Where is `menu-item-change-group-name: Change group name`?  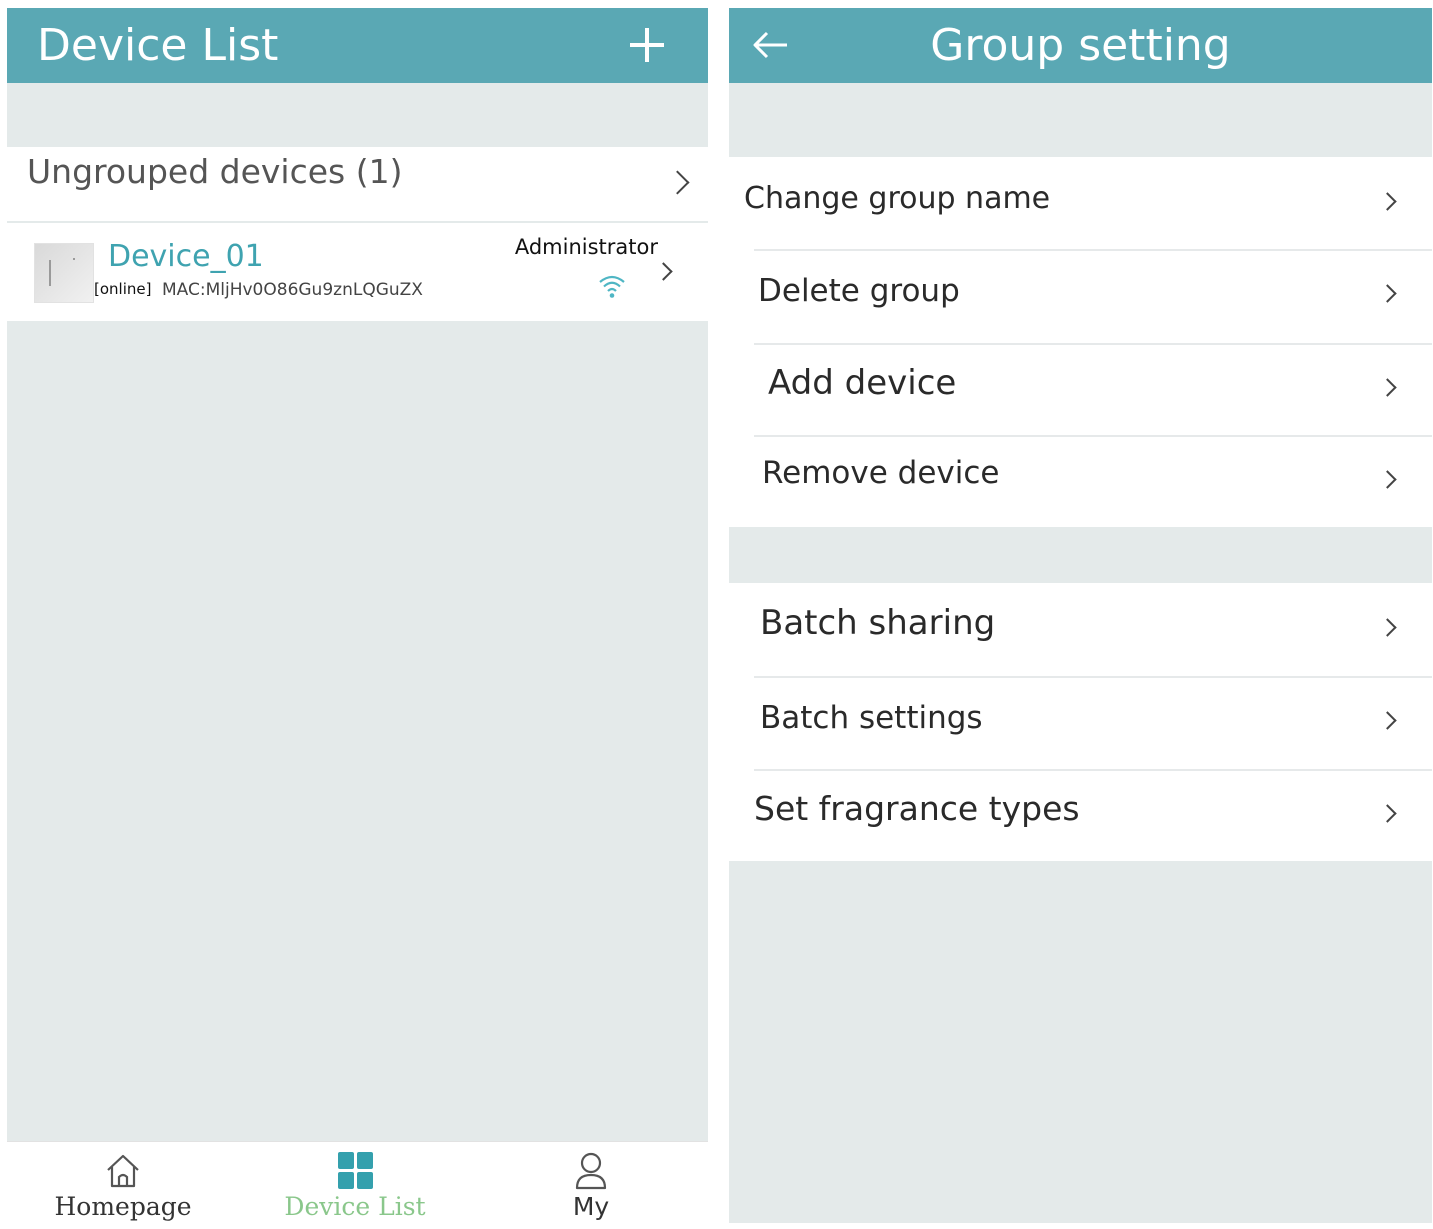
menu-item-change-group-name: Change group name is located at coordinates (1080, 203).